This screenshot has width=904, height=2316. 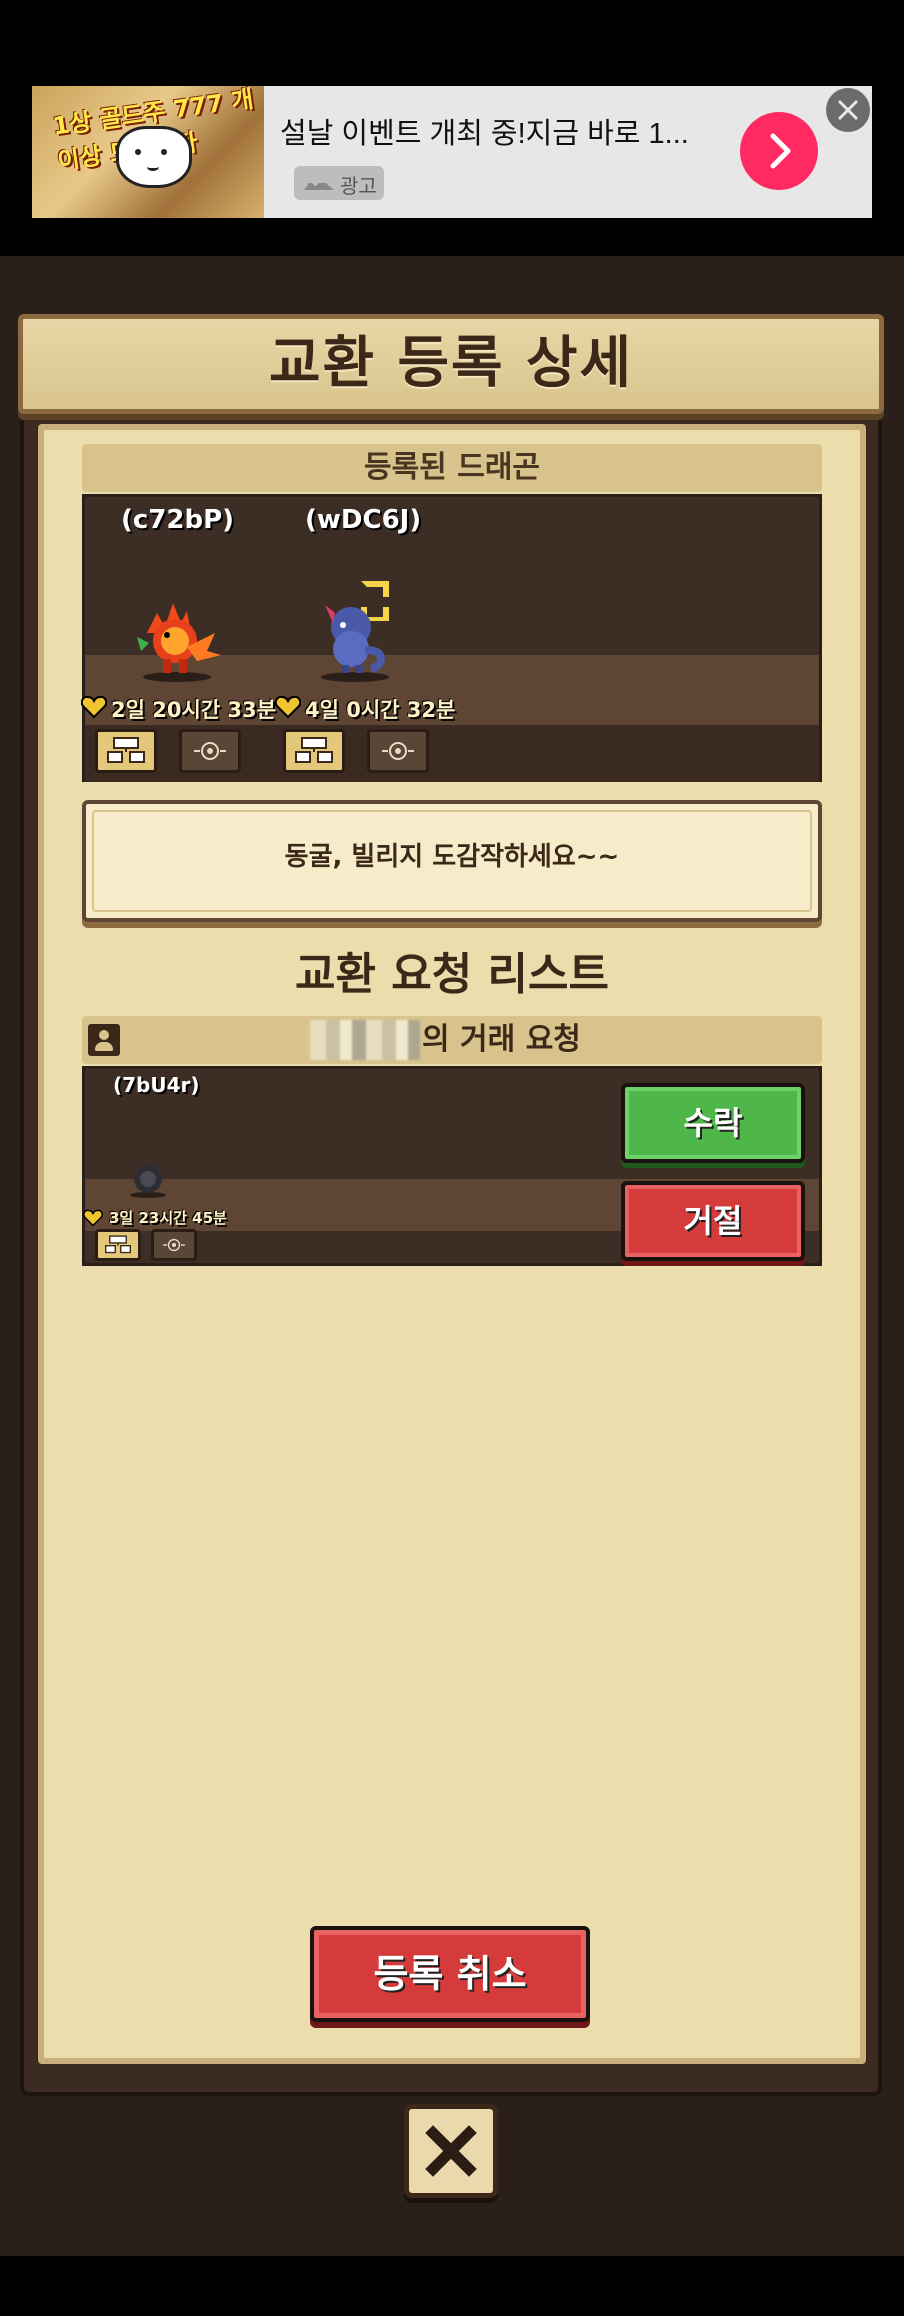 I want to click on cancel-registration-button: 등록 취소, so click(x=450, y=1974).